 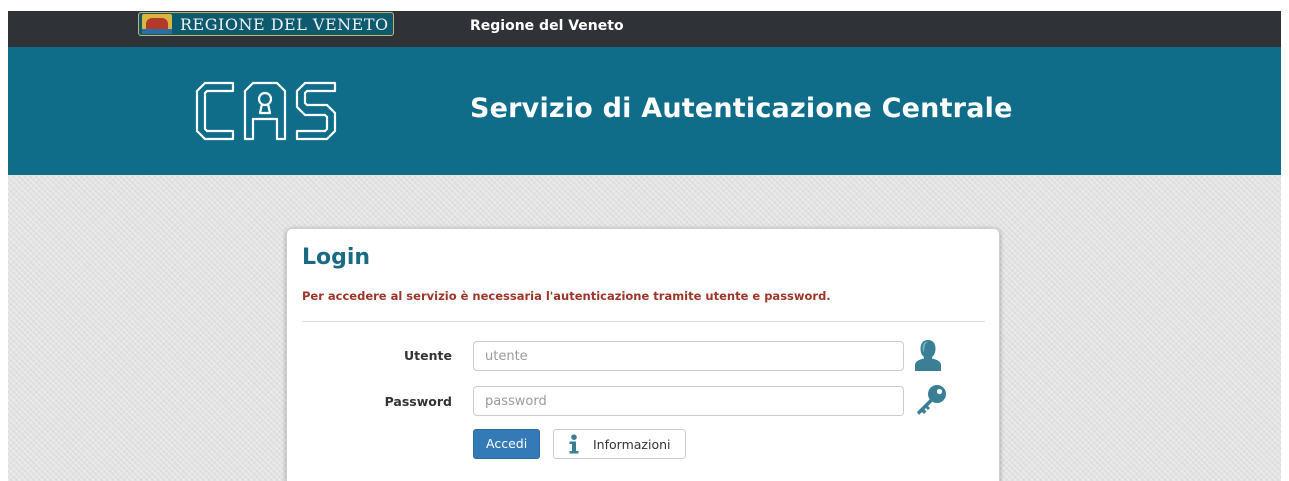 What do you see at coordinates (688, 401) in the screenshot?
I see `password-input` at bounding box center [688, 401].